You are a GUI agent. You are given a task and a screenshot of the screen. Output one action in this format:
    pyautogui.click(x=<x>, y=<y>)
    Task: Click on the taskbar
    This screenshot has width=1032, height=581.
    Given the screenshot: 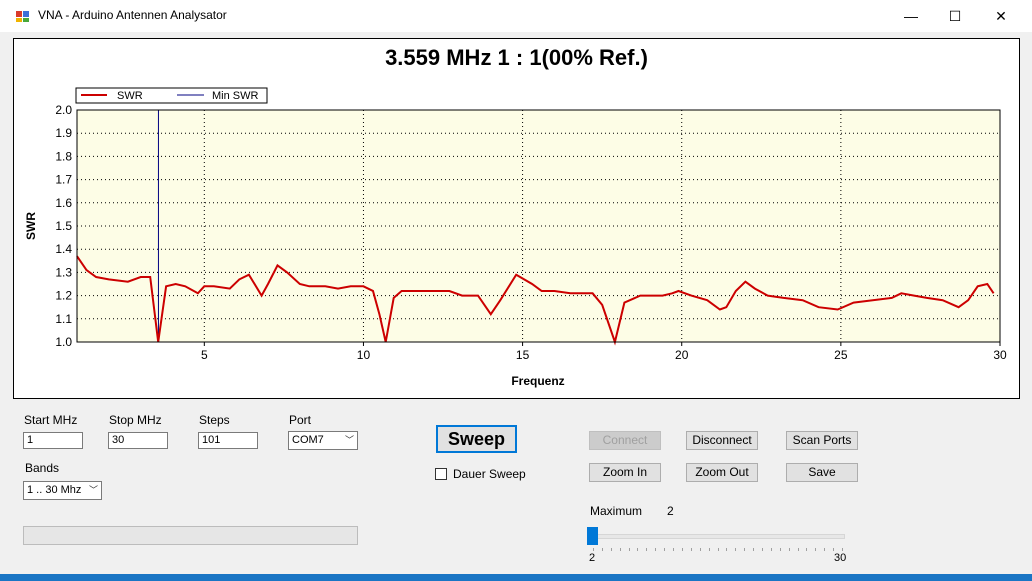 What is the action you would take?
    pyautogui.click(x=516, y=577)
    